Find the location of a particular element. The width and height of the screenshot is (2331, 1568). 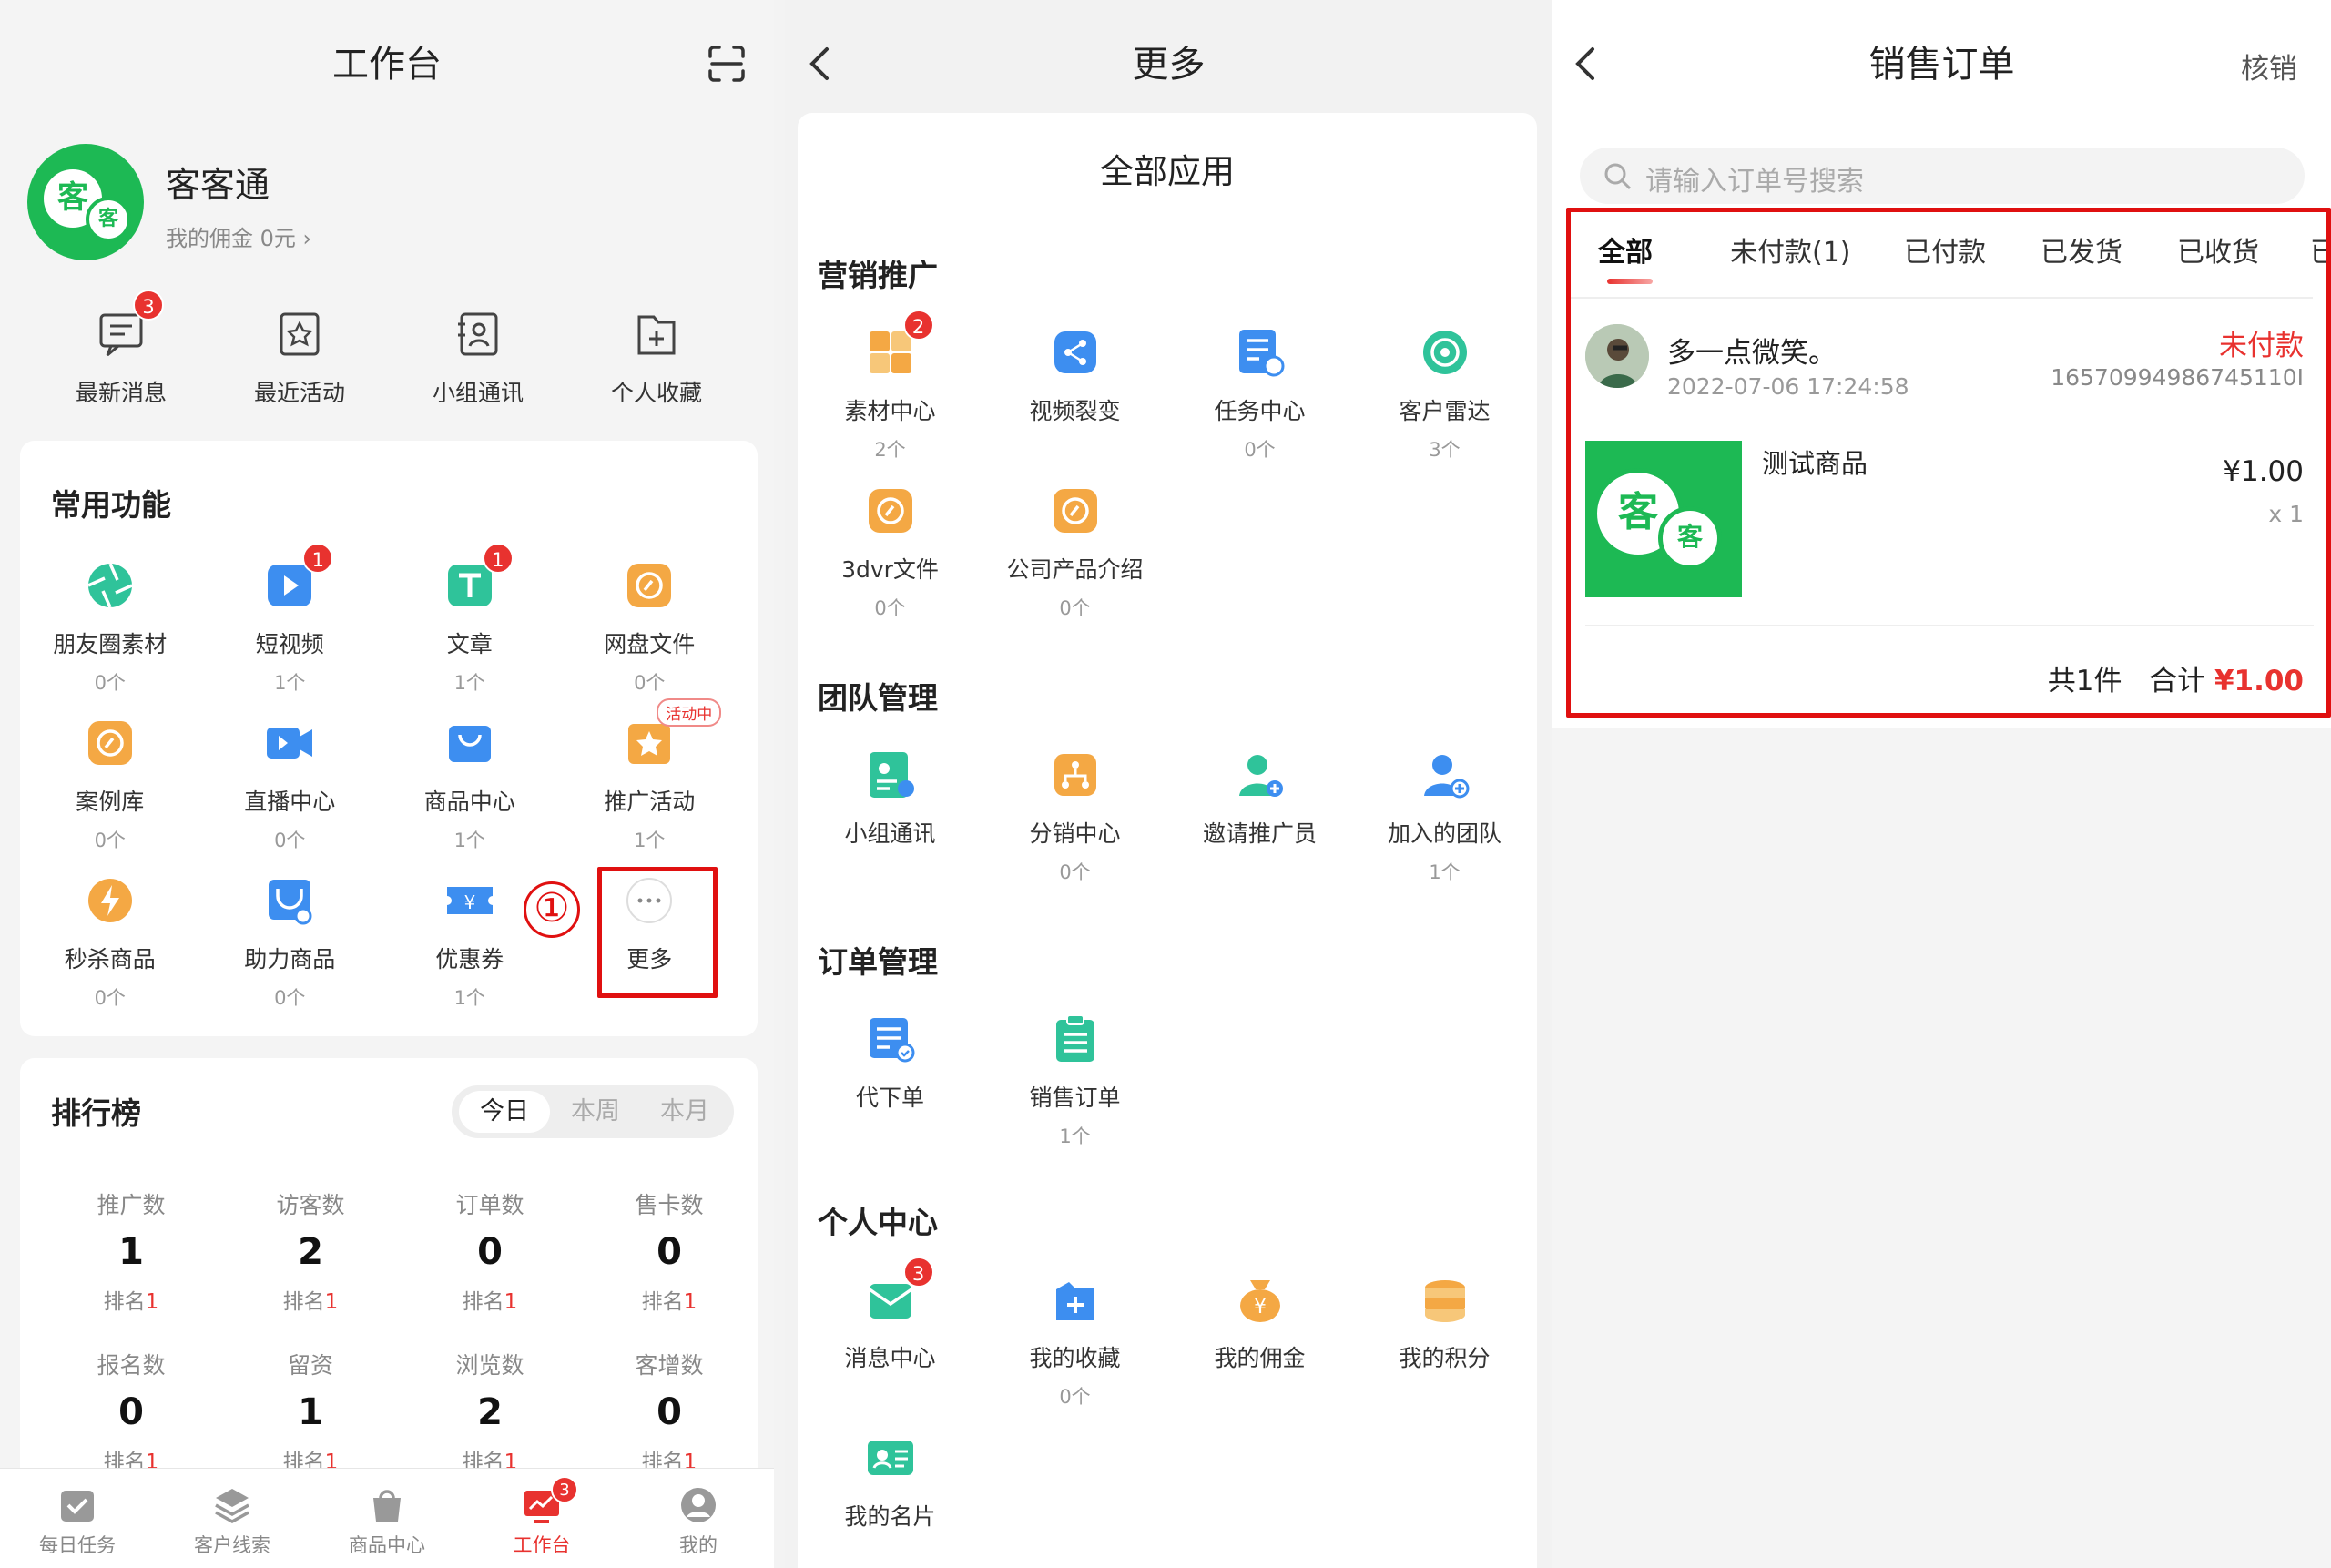

app-item: 2 素材中心 2个 is located at coordinates (890, 391).